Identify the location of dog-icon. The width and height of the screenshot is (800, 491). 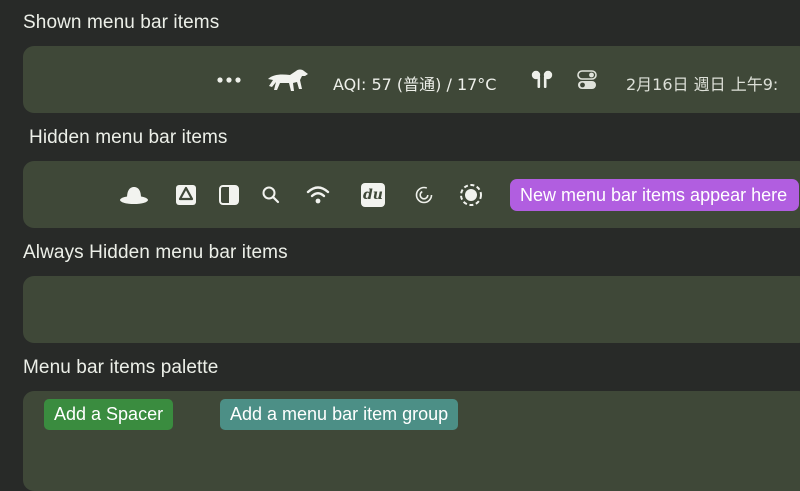
(287, 80).